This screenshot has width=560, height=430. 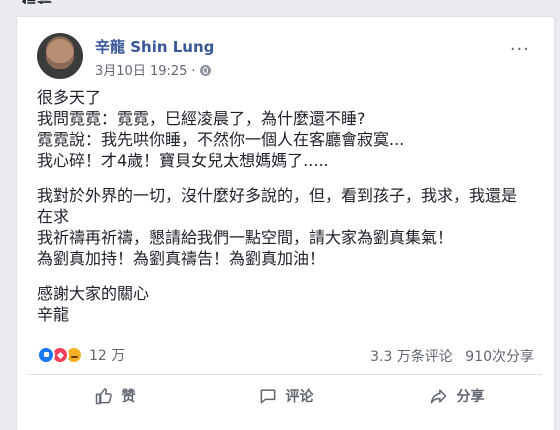 I want to click on post-line: 在求, so click(x=53, y=216).